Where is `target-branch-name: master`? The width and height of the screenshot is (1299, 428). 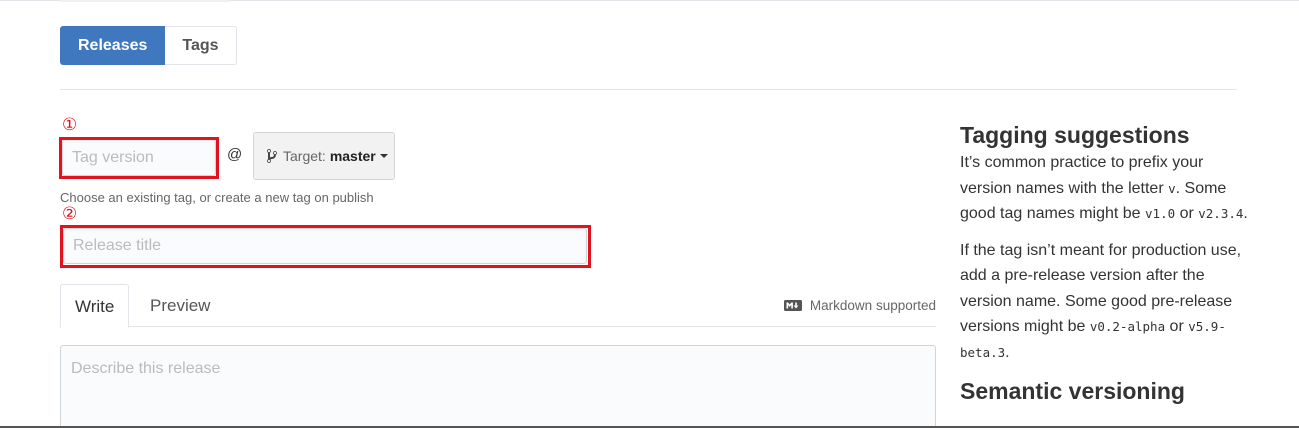
target-branch-name: master is located at coordinates (352, 156).